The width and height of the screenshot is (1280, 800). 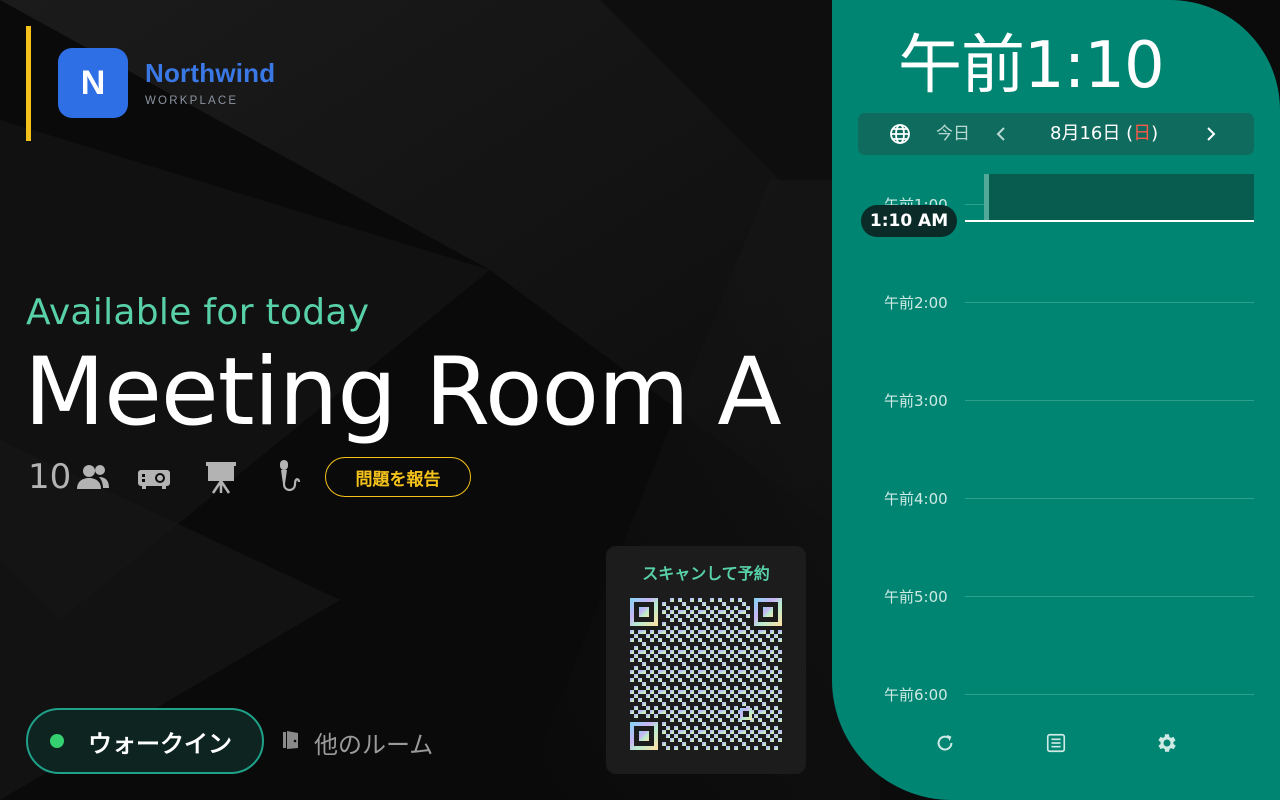 What do you see at coordinates (50, 477) in the screenshot?
I see `capacity-count: 10` at bounding box center [50, 477].